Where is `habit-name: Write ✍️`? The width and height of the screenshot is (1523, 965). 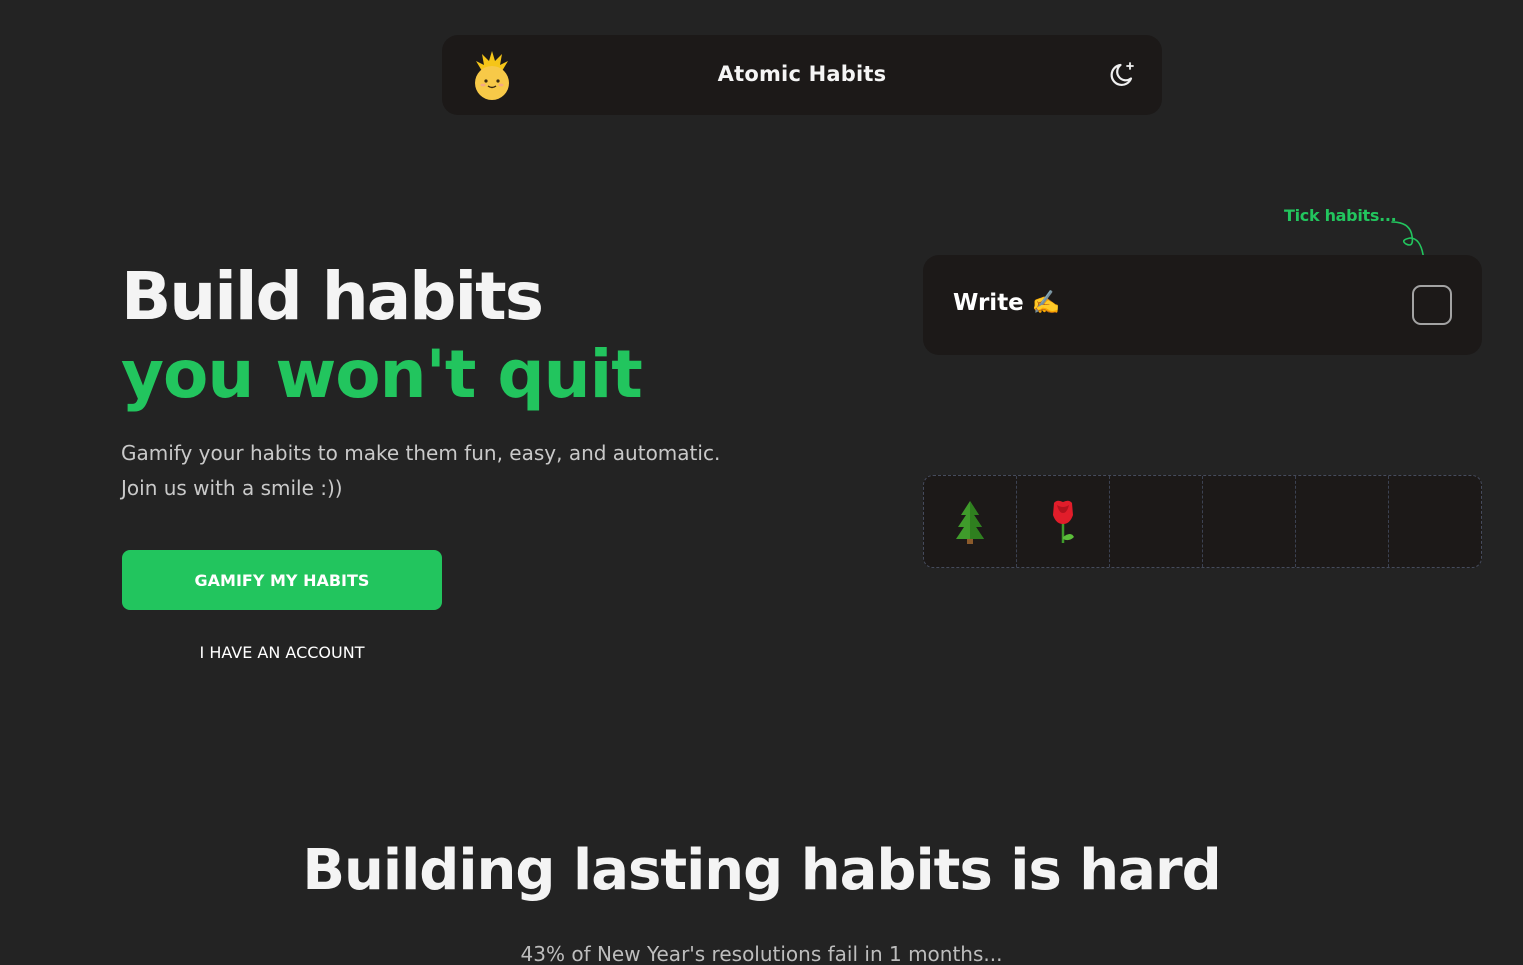 habit-name: Write ✍️ is located at coordinates (1007, 303).